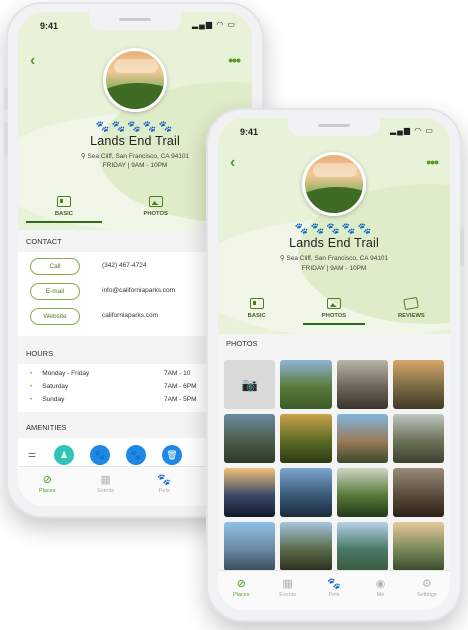  I want to click on nav-settings: ⚙ Settings, so click(427, 590).